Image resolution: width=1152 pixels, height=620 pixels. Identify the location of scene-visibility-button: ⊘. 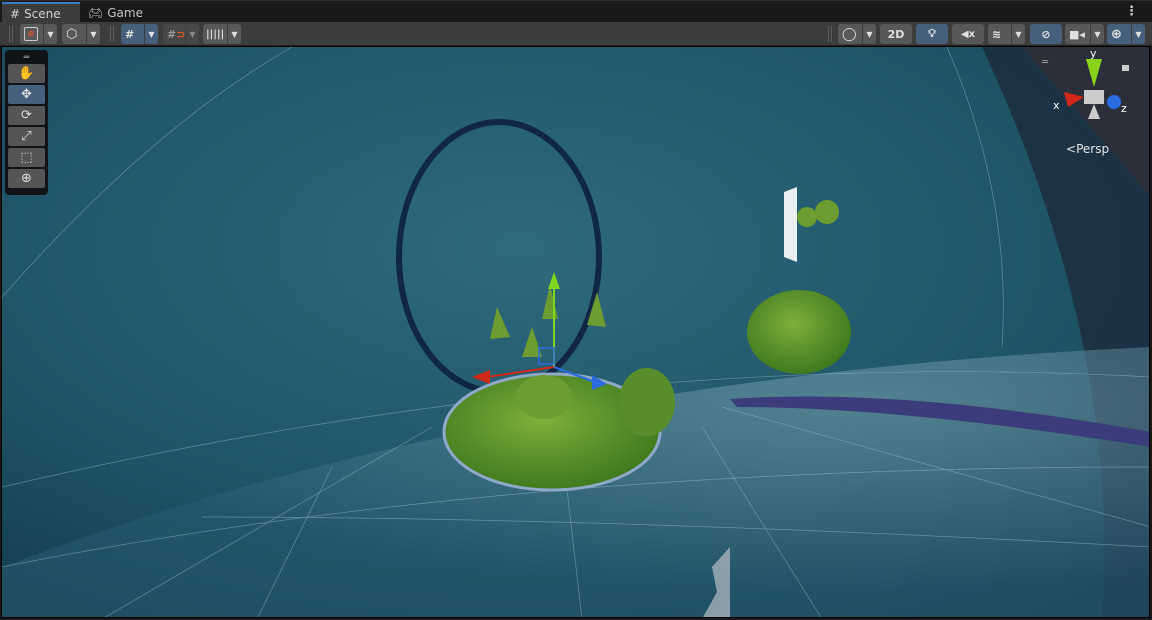
(1046, 34).